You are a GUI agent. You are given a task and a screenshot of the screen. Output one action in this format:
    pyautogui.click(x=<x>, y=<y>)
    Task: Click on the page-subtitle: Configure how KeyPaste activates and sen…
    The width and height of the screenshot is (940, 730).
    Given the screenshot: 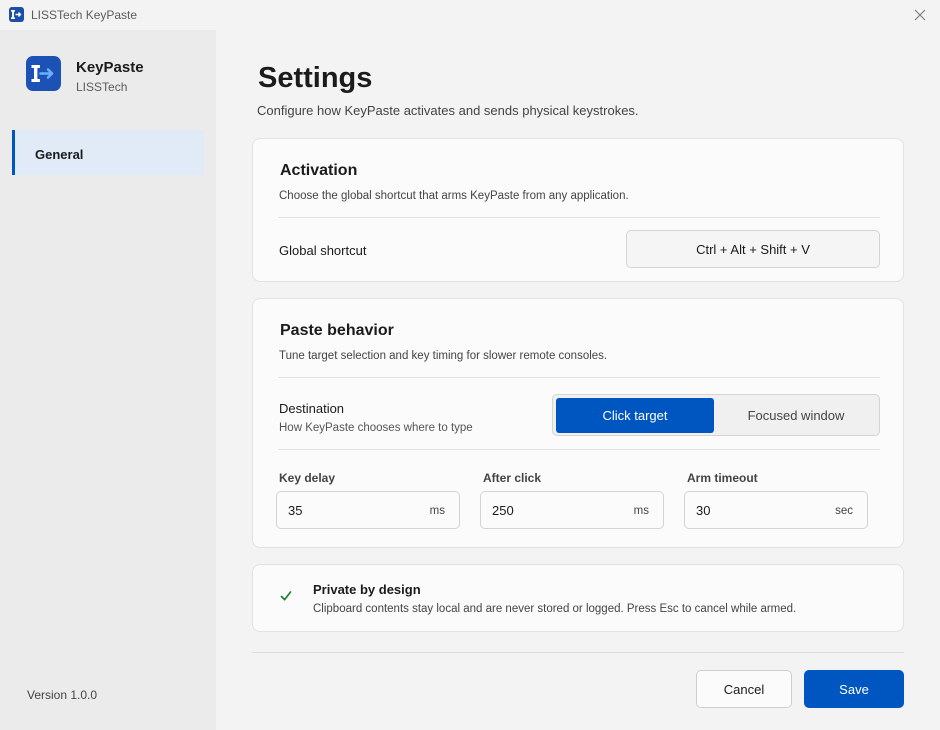 What is the action you would take?
    pyautogui.click(x=448, y=110)
    